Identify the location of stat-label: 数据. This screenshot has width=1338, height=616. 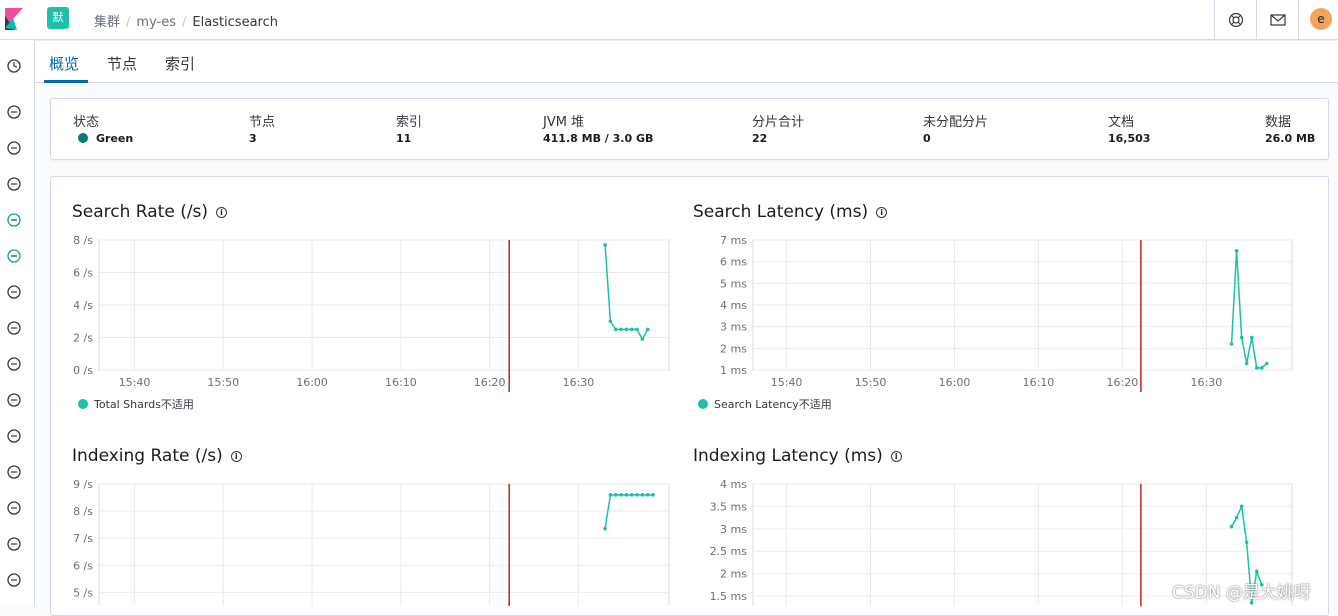
(1278, 122).